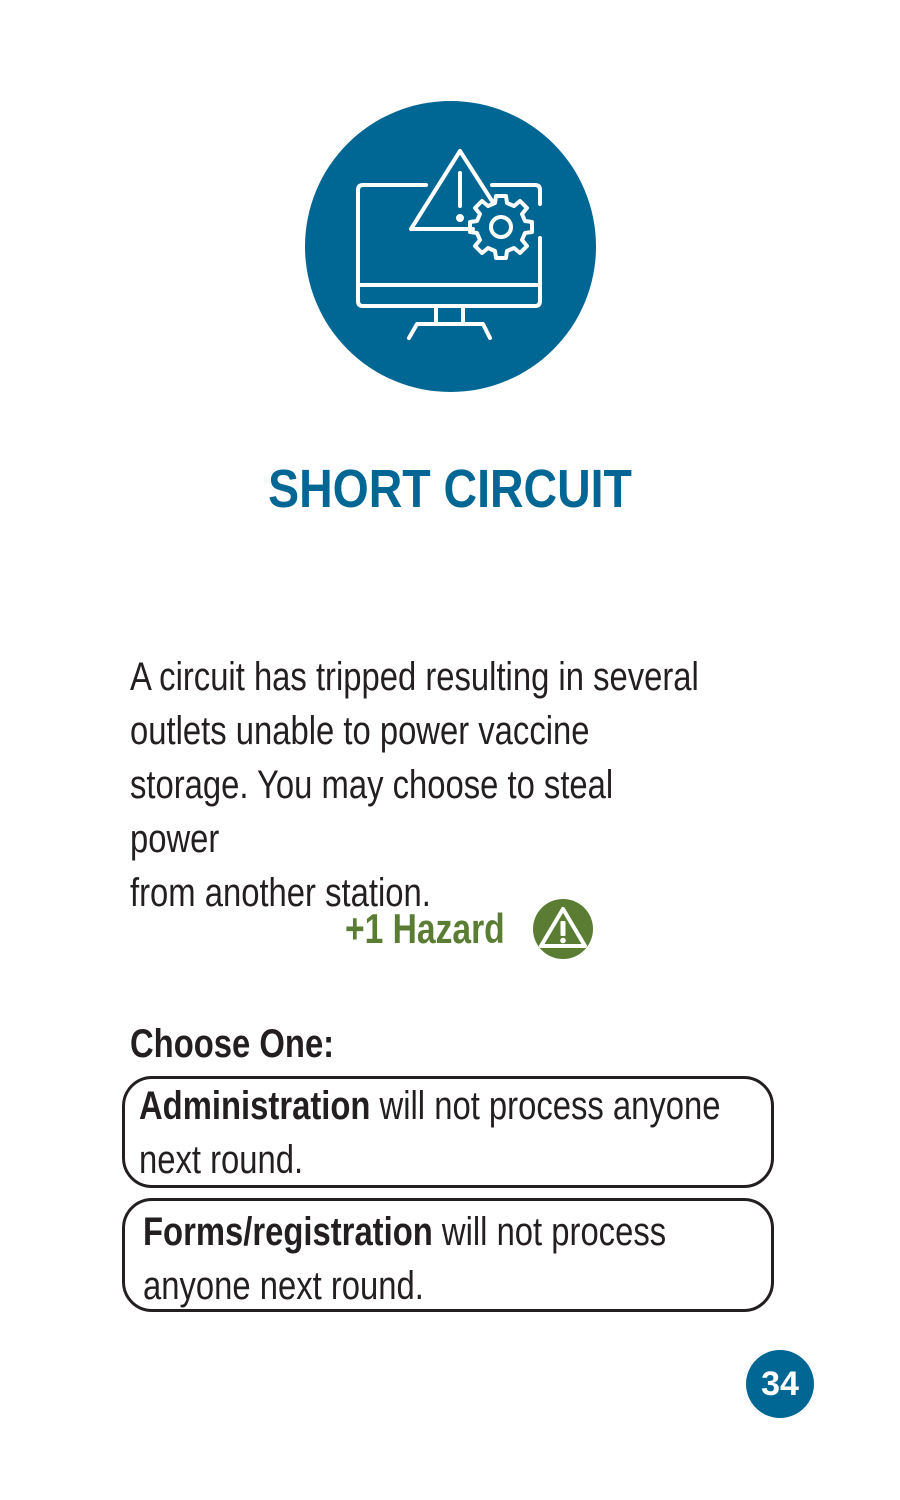 The image size is (900, 1500). I want to click on option-bold: Administration, so click(255, 1106).